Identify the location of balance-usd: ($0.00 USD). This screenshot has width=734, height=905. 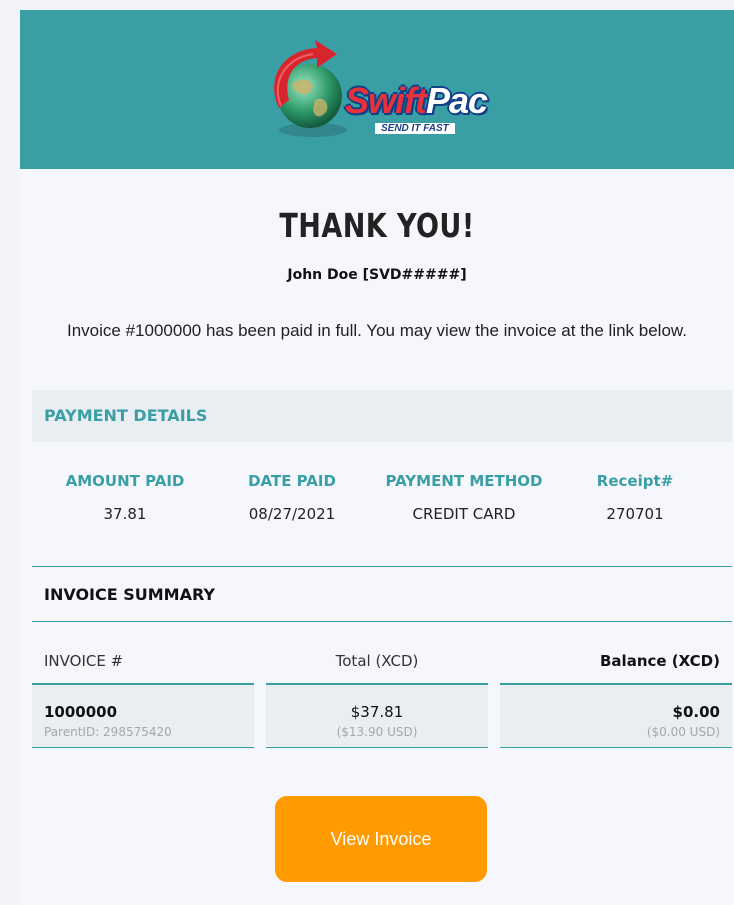
(683, 732).